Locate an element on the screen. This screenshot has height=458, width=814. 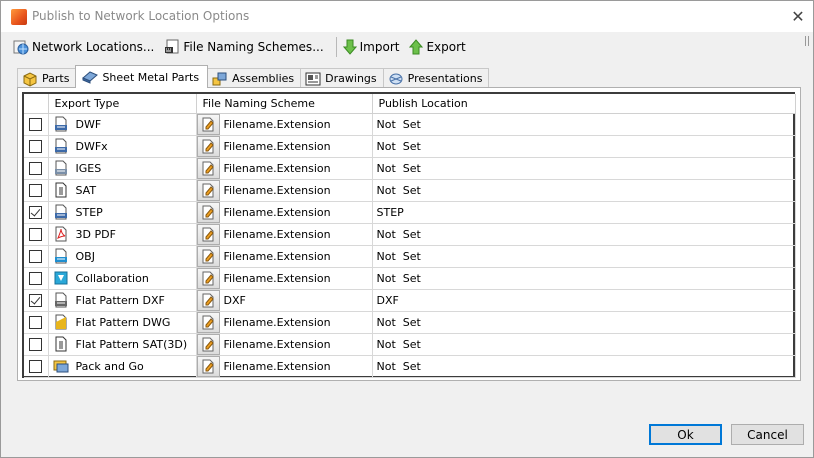
export-type-cell: 3D PDF is located at coordinates (122, 234).